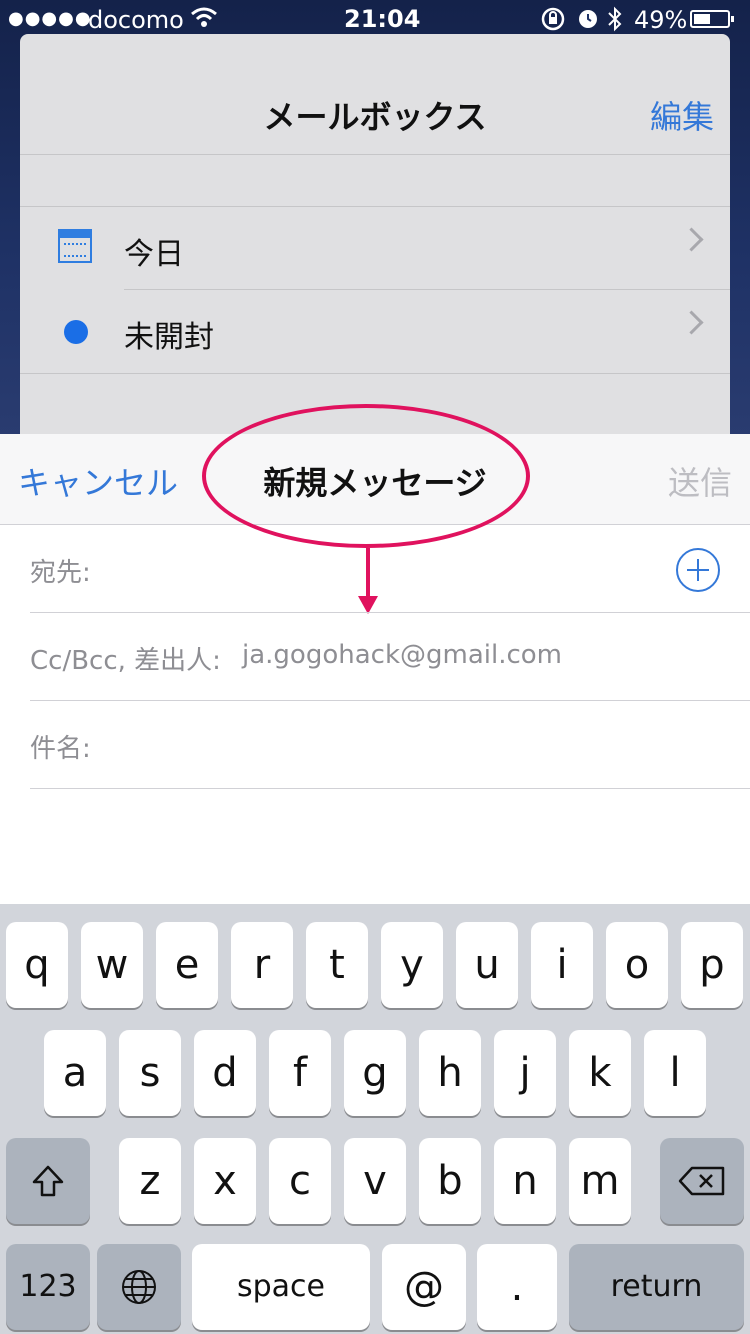 Image resolution: width=750 pixels, height=1334 pixels. What do you see at coordinates (281, 1287) in the screenshot?
I see `space-key: space` at bounding box center [281, 1287].